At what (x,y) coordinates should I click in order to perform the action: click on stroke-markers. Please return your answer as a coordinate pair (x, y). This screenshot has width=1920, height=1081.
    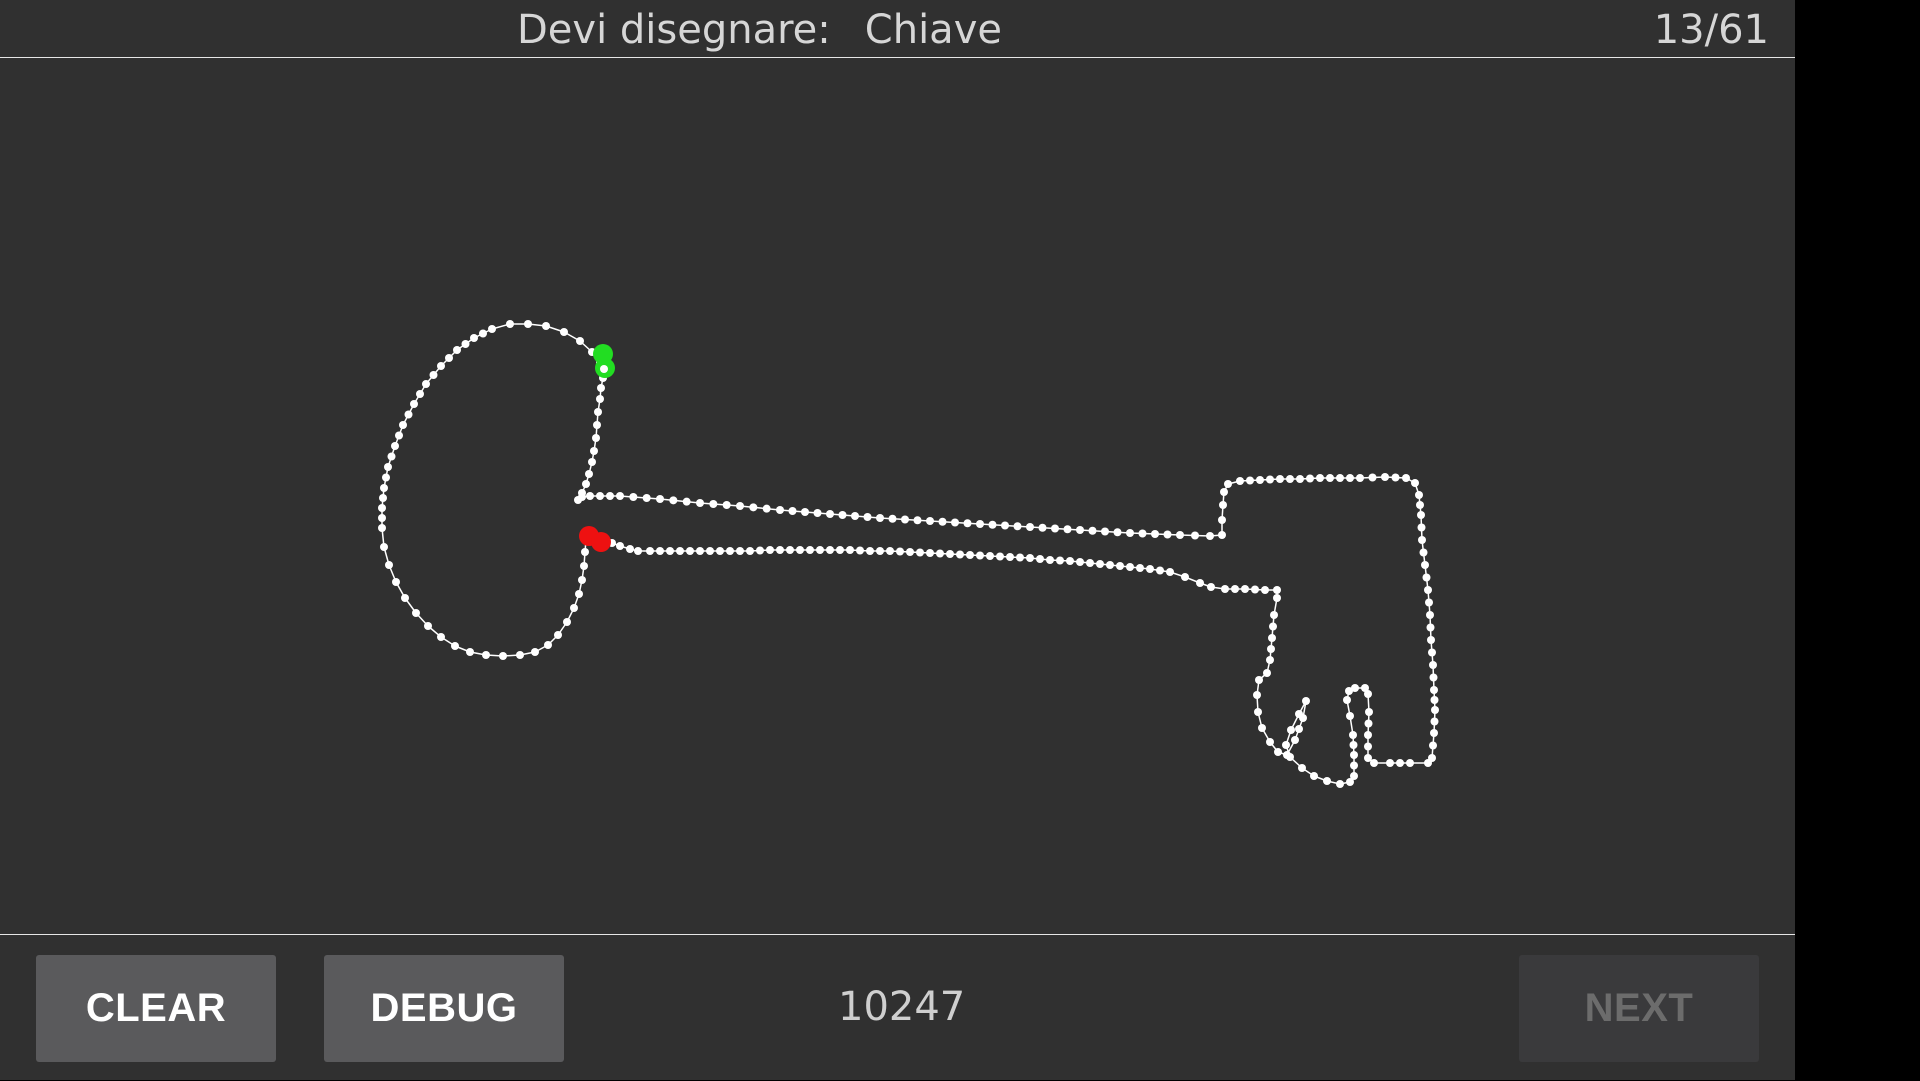
    Looking at the image, I should click on (597, 448).